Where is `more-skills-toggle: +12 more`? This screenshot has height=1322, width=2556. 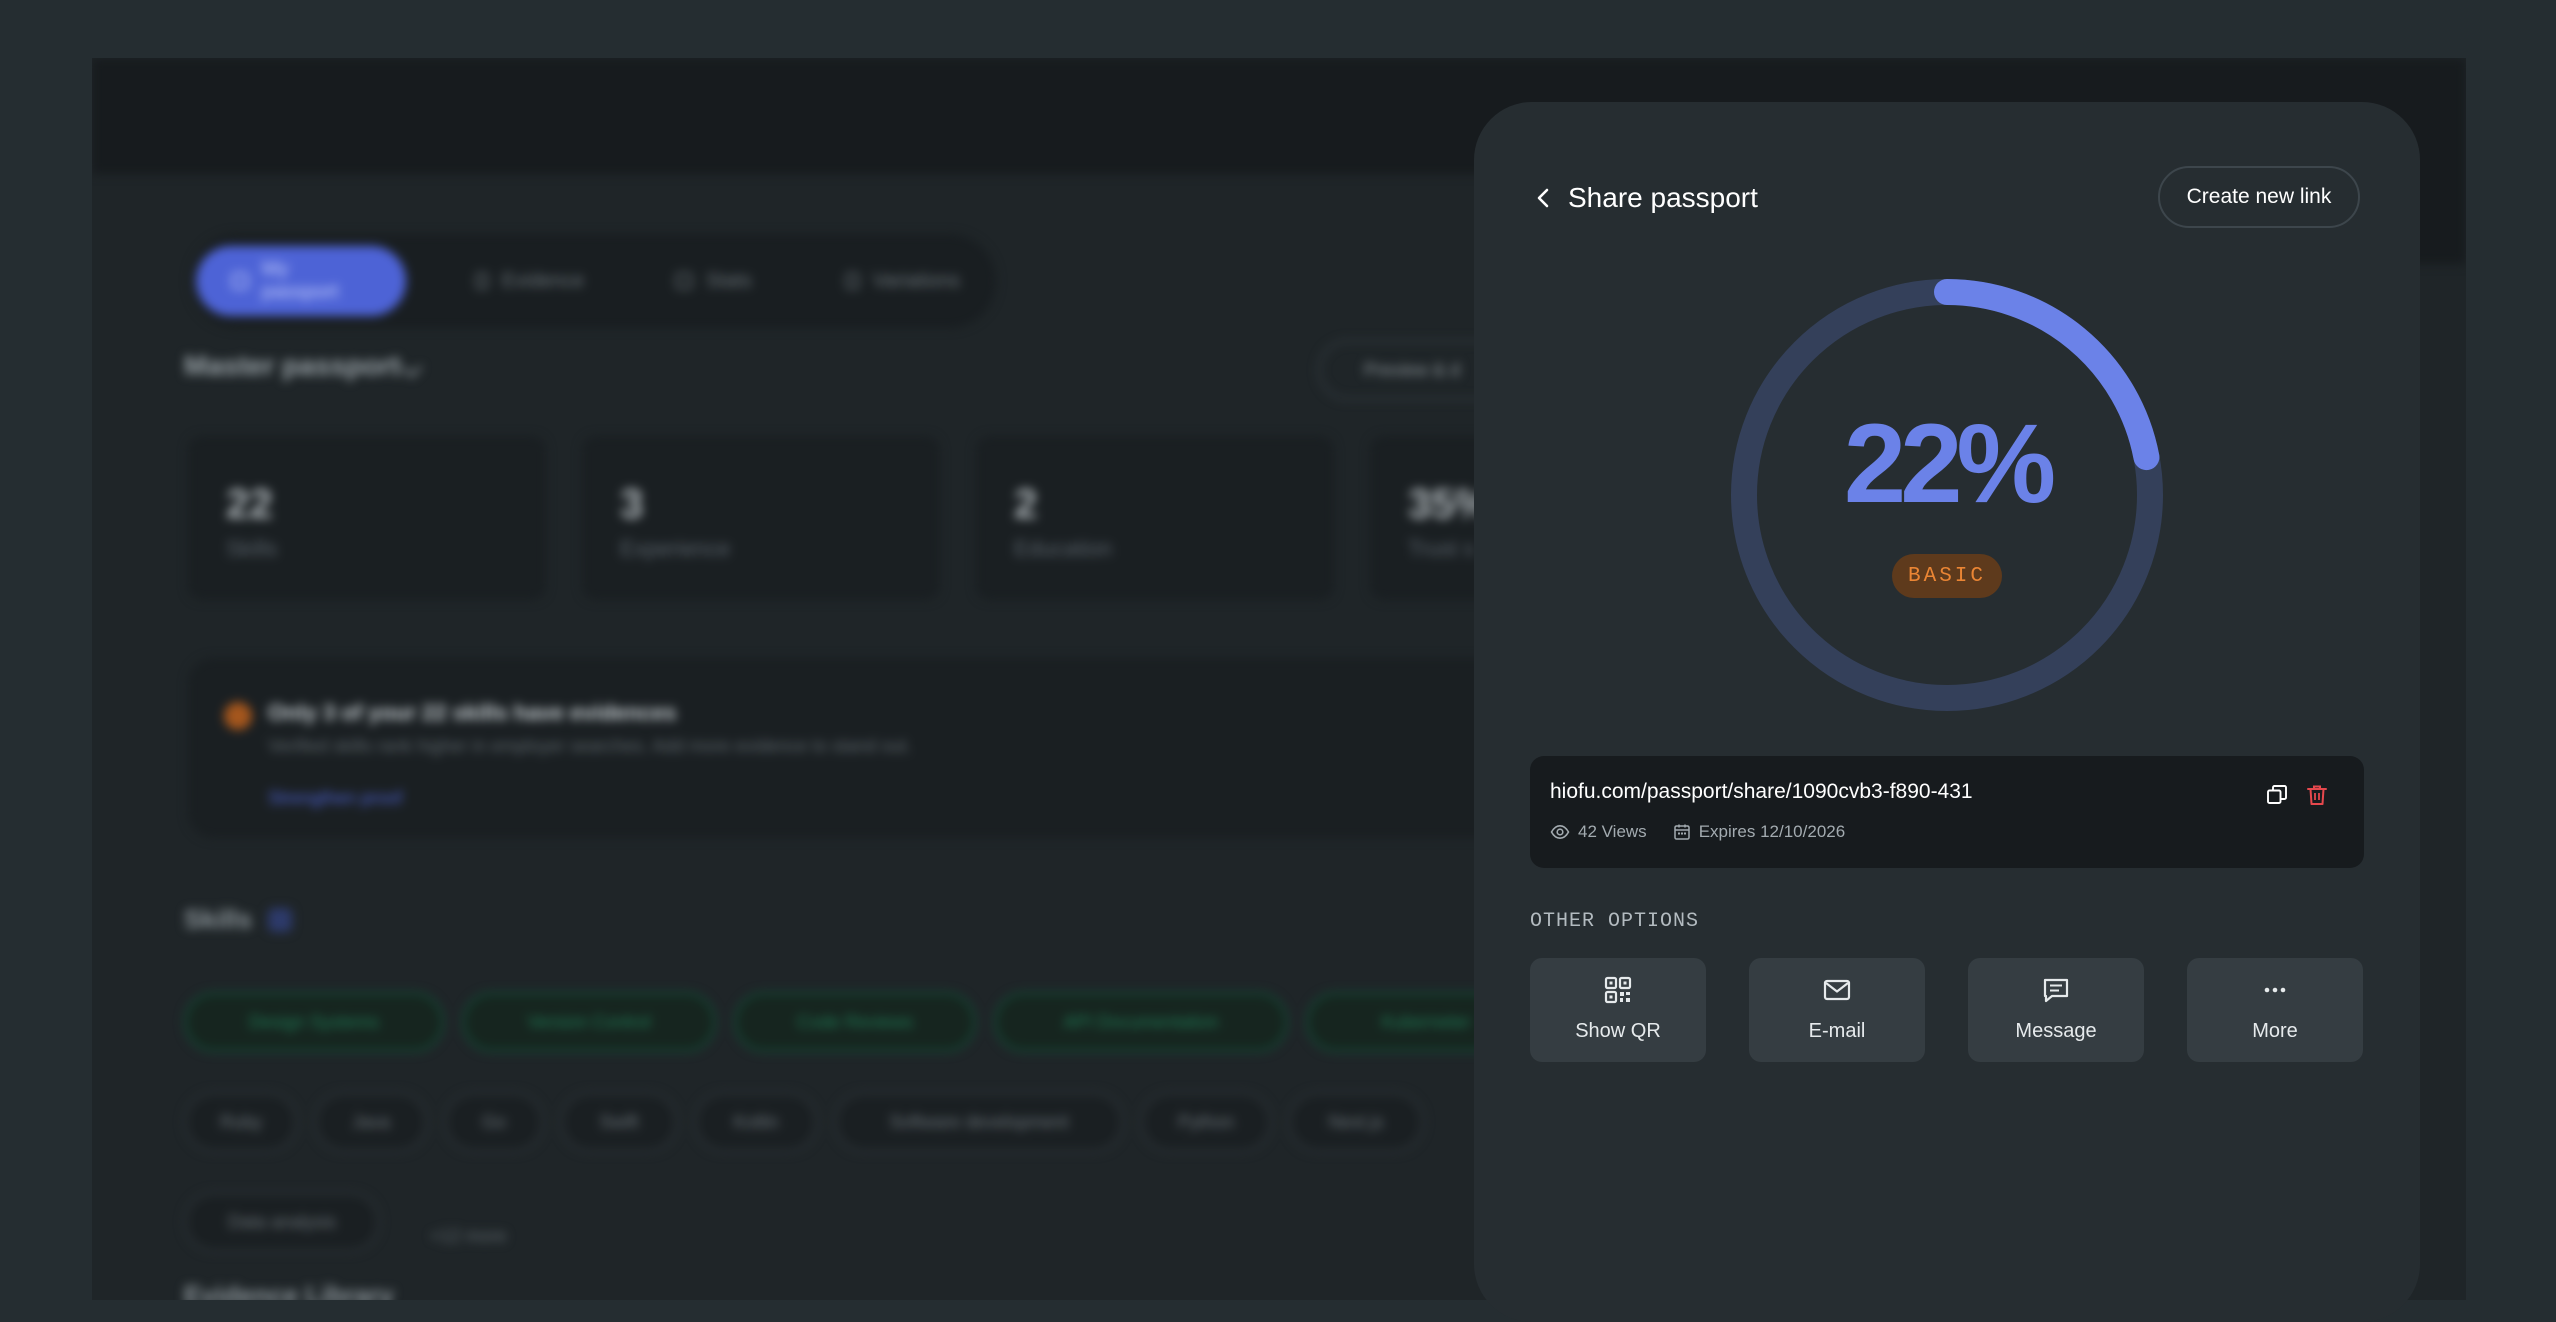 more-skills-toggle: +12 more is located at coordinates (468, 1236).